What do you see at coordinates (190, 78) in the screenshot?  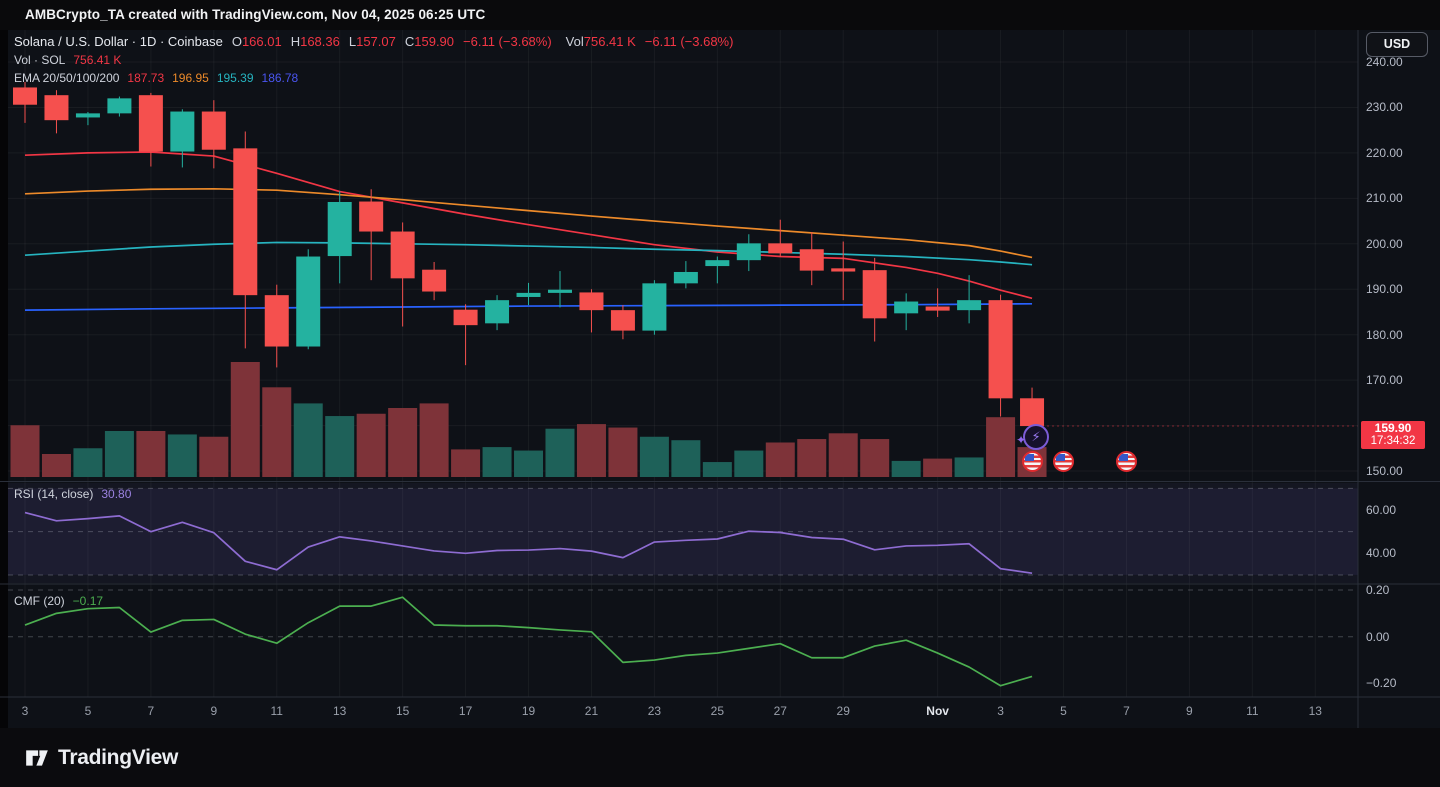 I see `ema-value: 196.95` at bounding box center [190, 78].